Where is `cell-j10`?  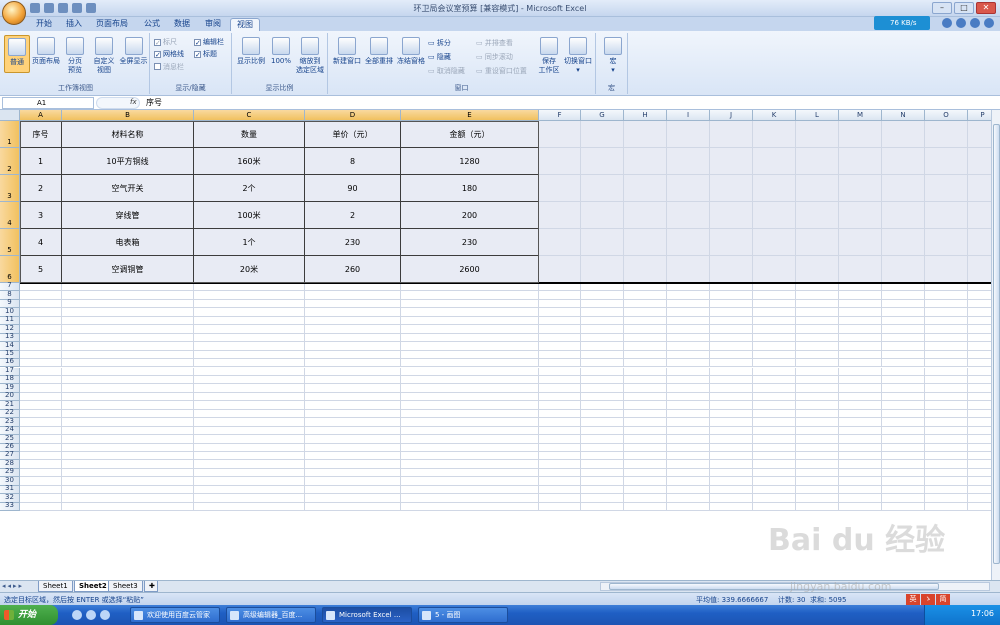 cell-j10 is located at coordinates (731, 312).